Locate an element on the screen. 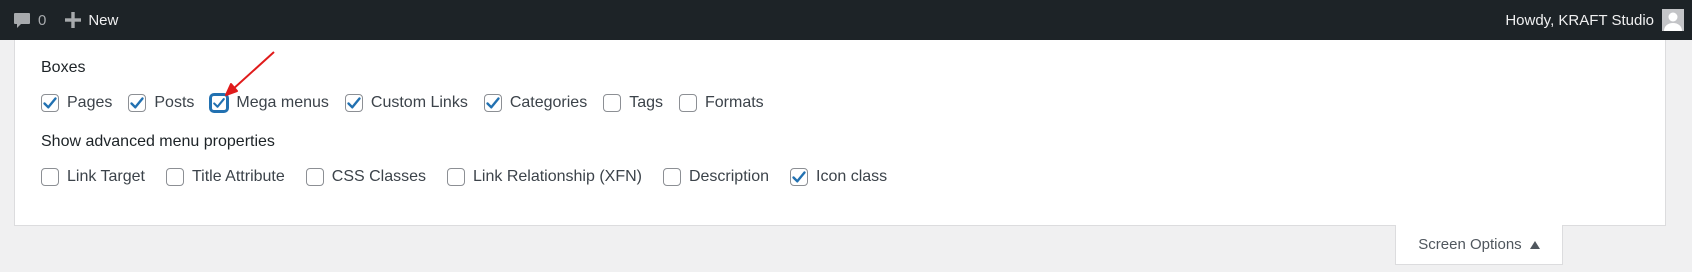 Image resolution: width=1692 pixels, height=272 pixels. admin-bar-left: 0 New is located at coordinates (65, 20).